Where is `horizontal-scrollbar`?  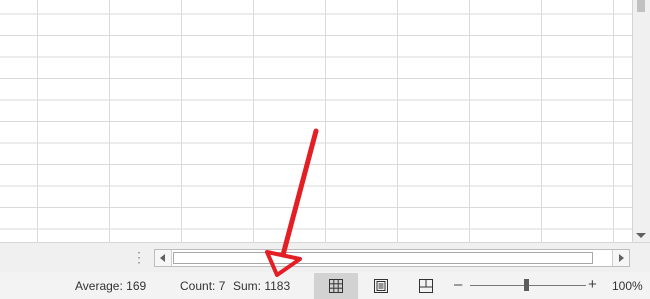
horizontal-scrollbar is located at coordinates (392, 258).